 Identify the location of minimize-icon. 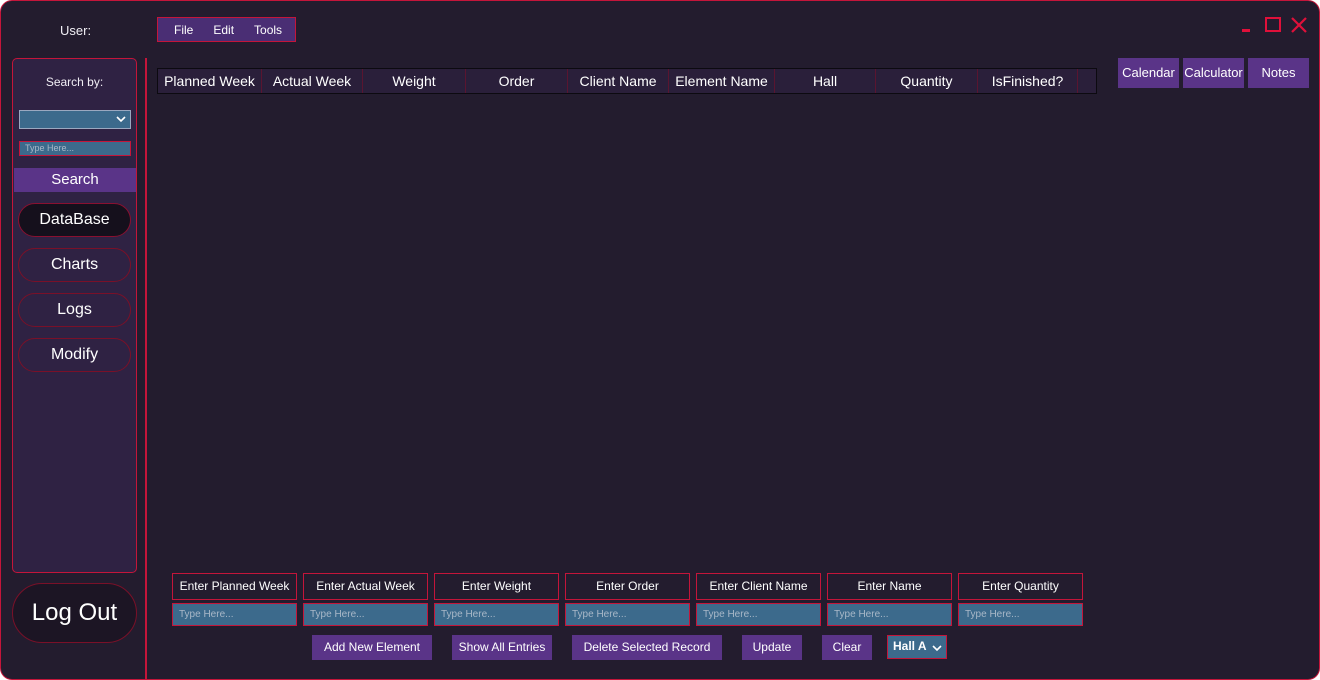
(1248, 26).